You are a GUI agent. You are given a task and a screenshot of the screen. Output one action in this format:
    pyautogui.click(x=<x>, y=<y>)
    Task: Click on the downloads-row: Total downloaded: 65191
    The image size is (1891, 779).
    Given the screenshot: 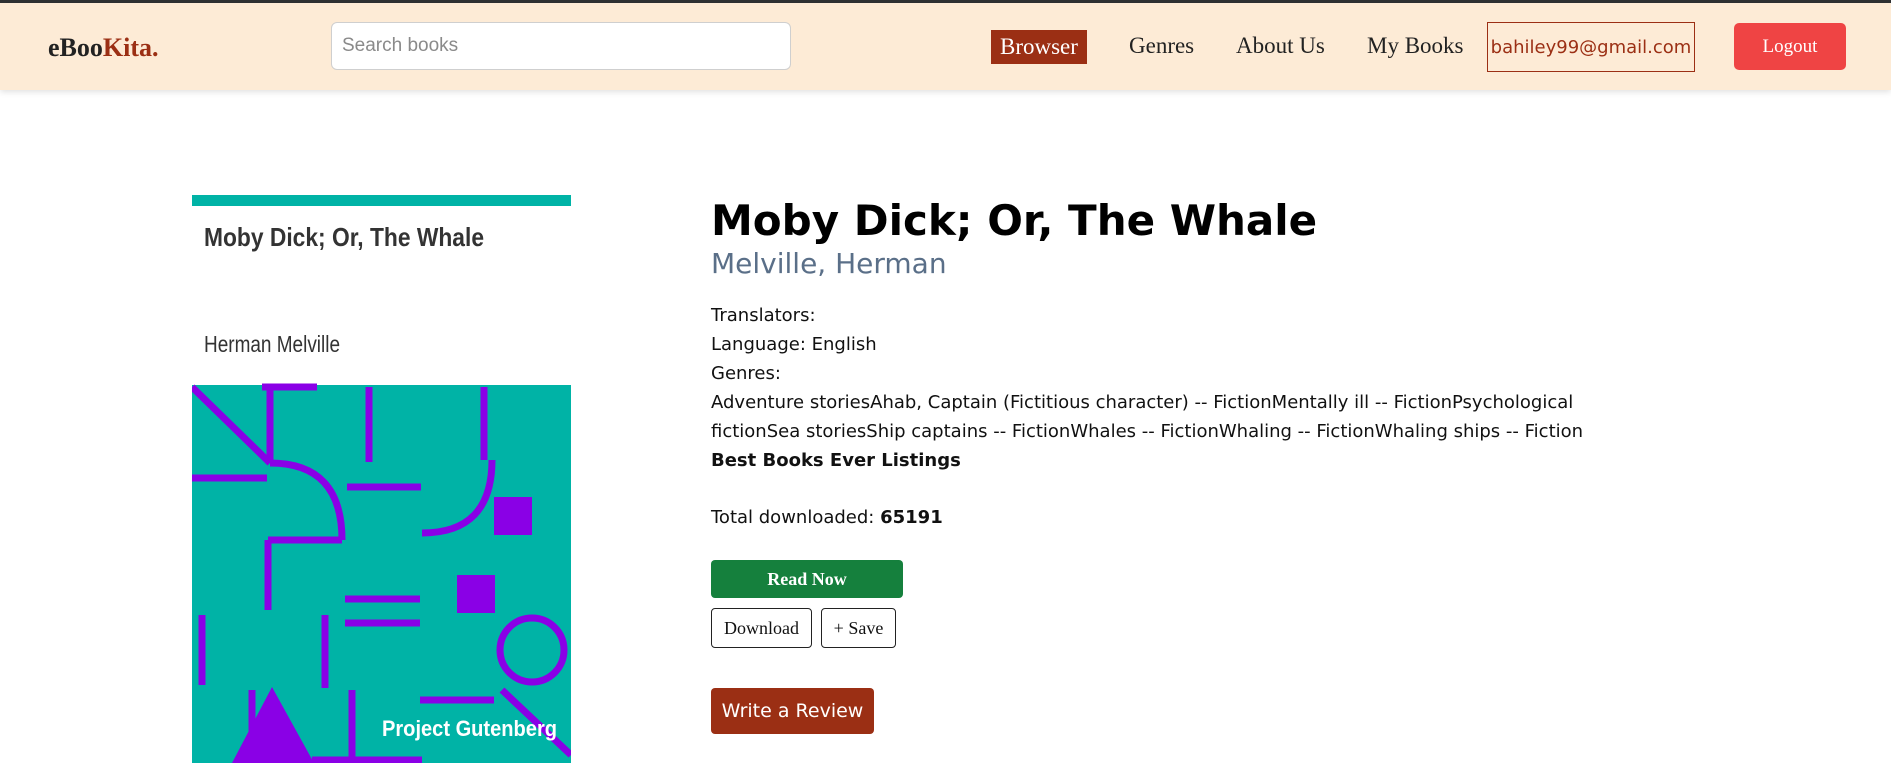 What is the action you would take?
    pyautogui.click(x=827, y=517)
    